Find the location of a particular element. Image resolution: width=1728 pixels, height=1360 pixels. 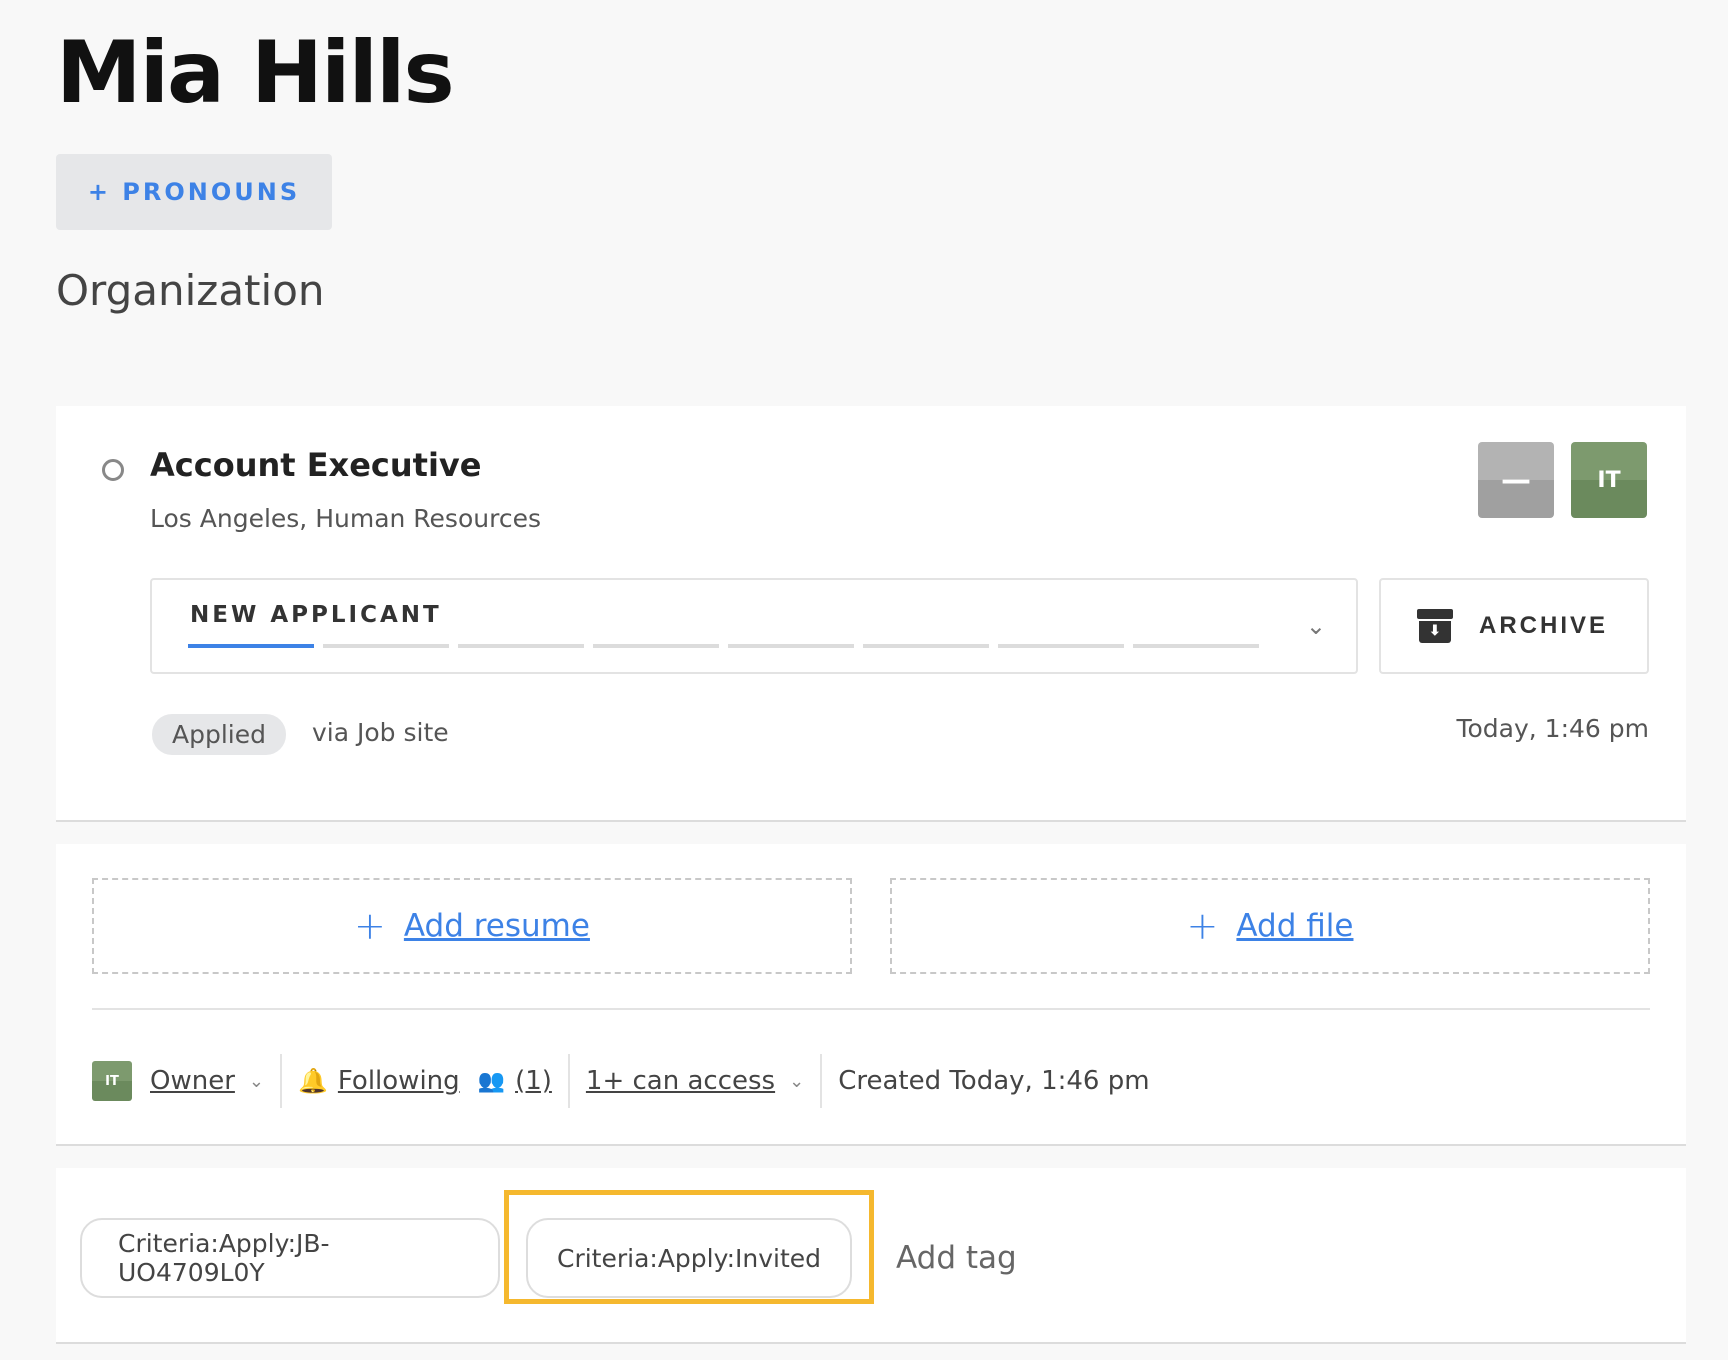

owner-avatar: IT is located at coordinates (1609, 480).